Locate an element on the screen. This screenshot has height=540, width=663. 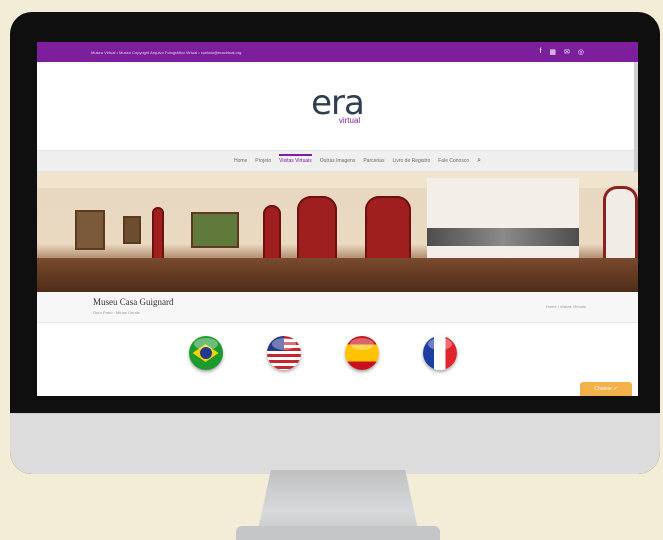
nav-parcerias: Parcerias is located at coordinates (373, 161).